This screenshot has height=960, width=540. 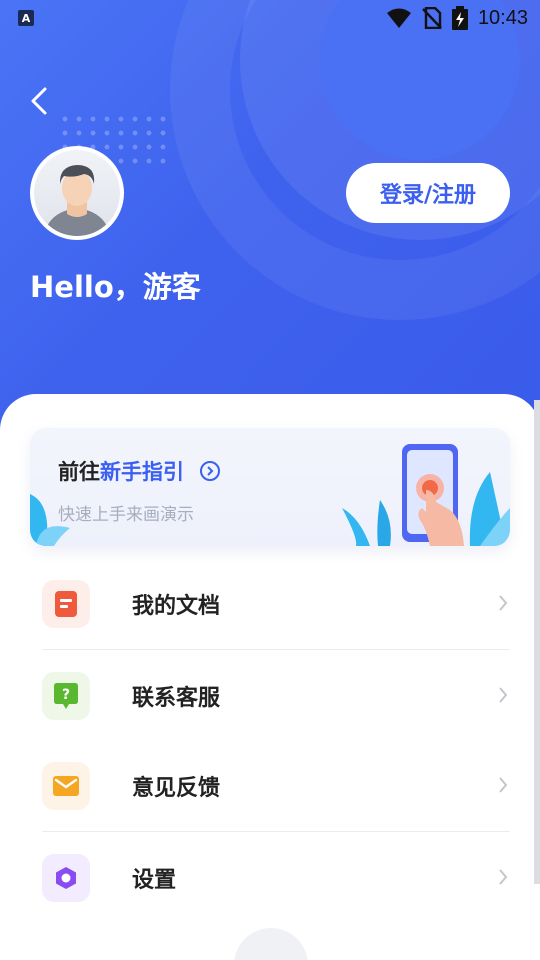 What do you see at coordinates (270, 18) in the screenshot?
I see `status-bar: A 10:43` at bounding box center [270, 18].